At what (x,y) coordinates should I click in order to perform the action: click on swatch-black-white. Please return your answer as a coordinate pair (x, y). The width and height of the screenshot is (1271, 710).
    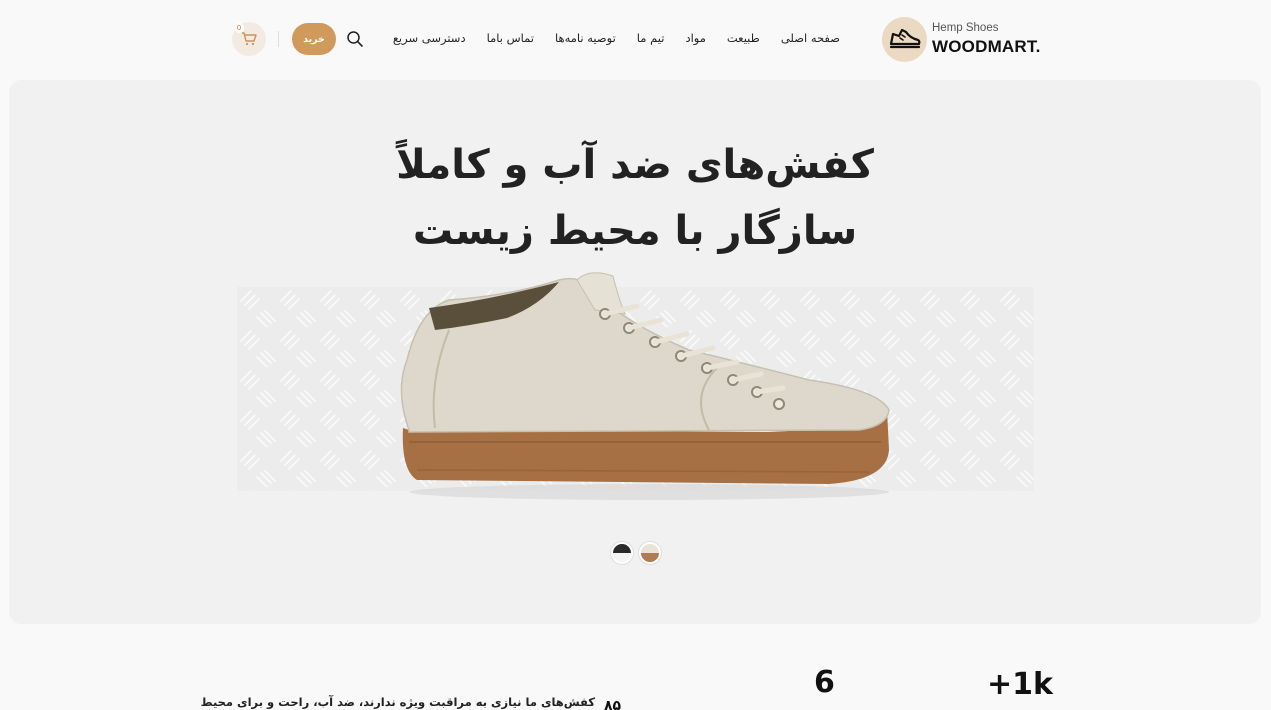
    Looking at the image, I should click on (622, 553).